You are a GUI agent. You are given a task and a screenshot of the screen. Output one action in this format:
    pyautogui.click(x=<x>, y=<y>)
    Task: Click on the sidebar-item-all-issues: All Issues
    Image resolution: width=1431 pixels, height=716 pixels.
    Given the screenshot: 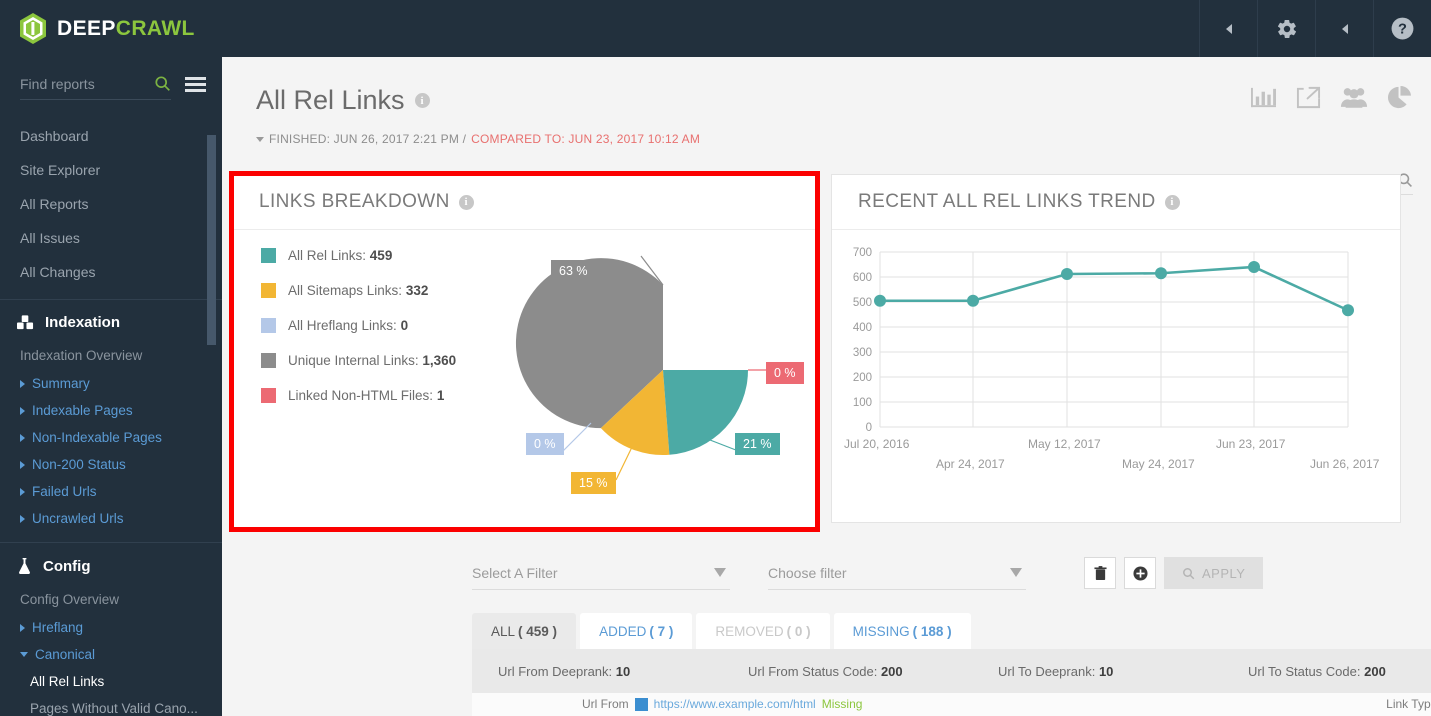 What is the action you would take?
    pyautogui.click(x=111, y=238)
    